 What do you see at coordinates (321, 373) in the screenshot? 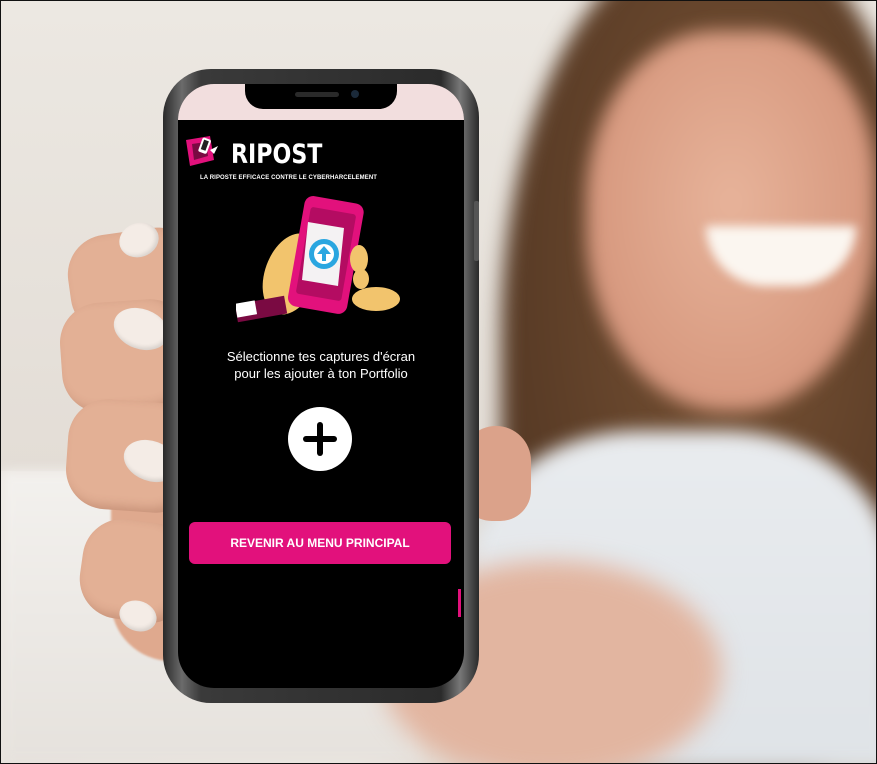
I see `instruction-line-2: pour les ajouter à ton Portfolio` at bounding box center [321, 373].